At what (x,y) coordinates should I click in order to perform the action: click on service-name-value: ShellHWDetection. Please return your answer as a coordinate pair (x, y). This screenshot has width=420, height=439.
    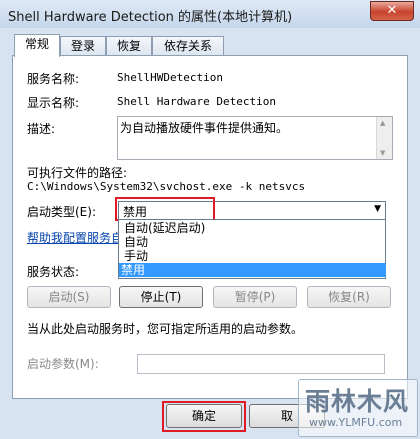
    Looking at the image, I should click on (170, 77).